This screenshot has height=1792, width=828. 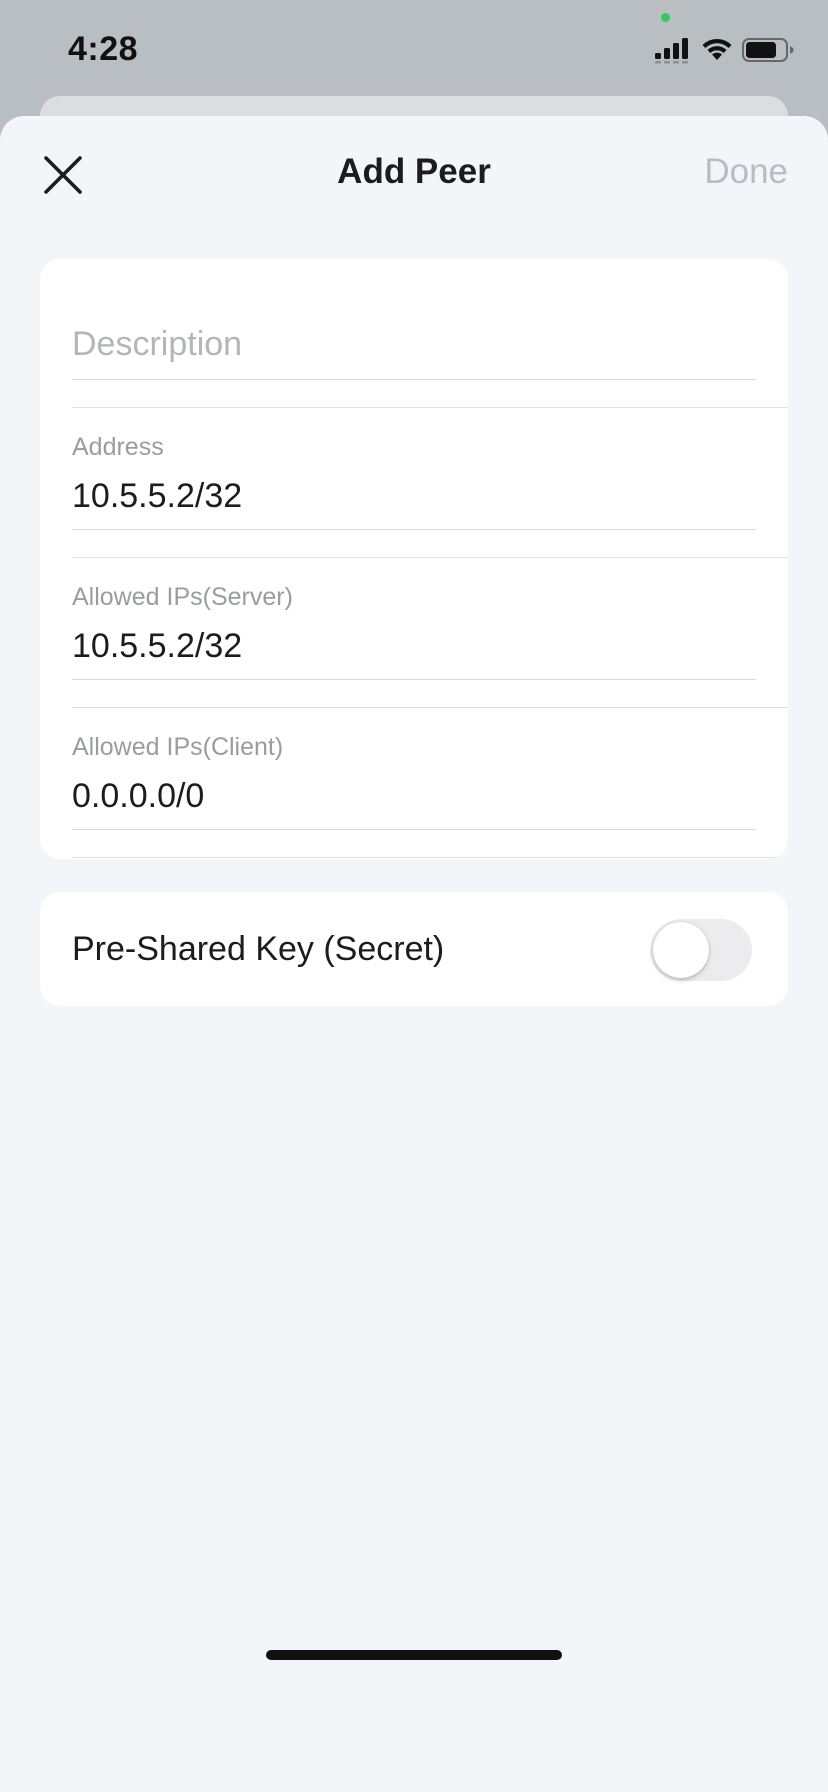 What do you see at coordinates (414, 379) in the screenshot?
I see `description-underline` at bounding box center [414, 379].